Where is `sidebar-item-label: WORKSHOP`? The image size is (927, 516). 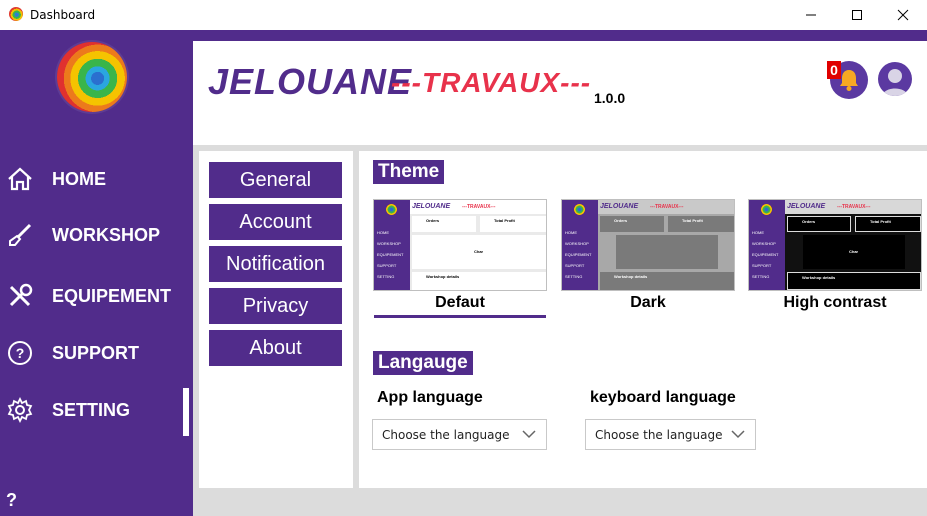
sidebar-item-label: WORKSHOP is located at coordinates (106, 234).